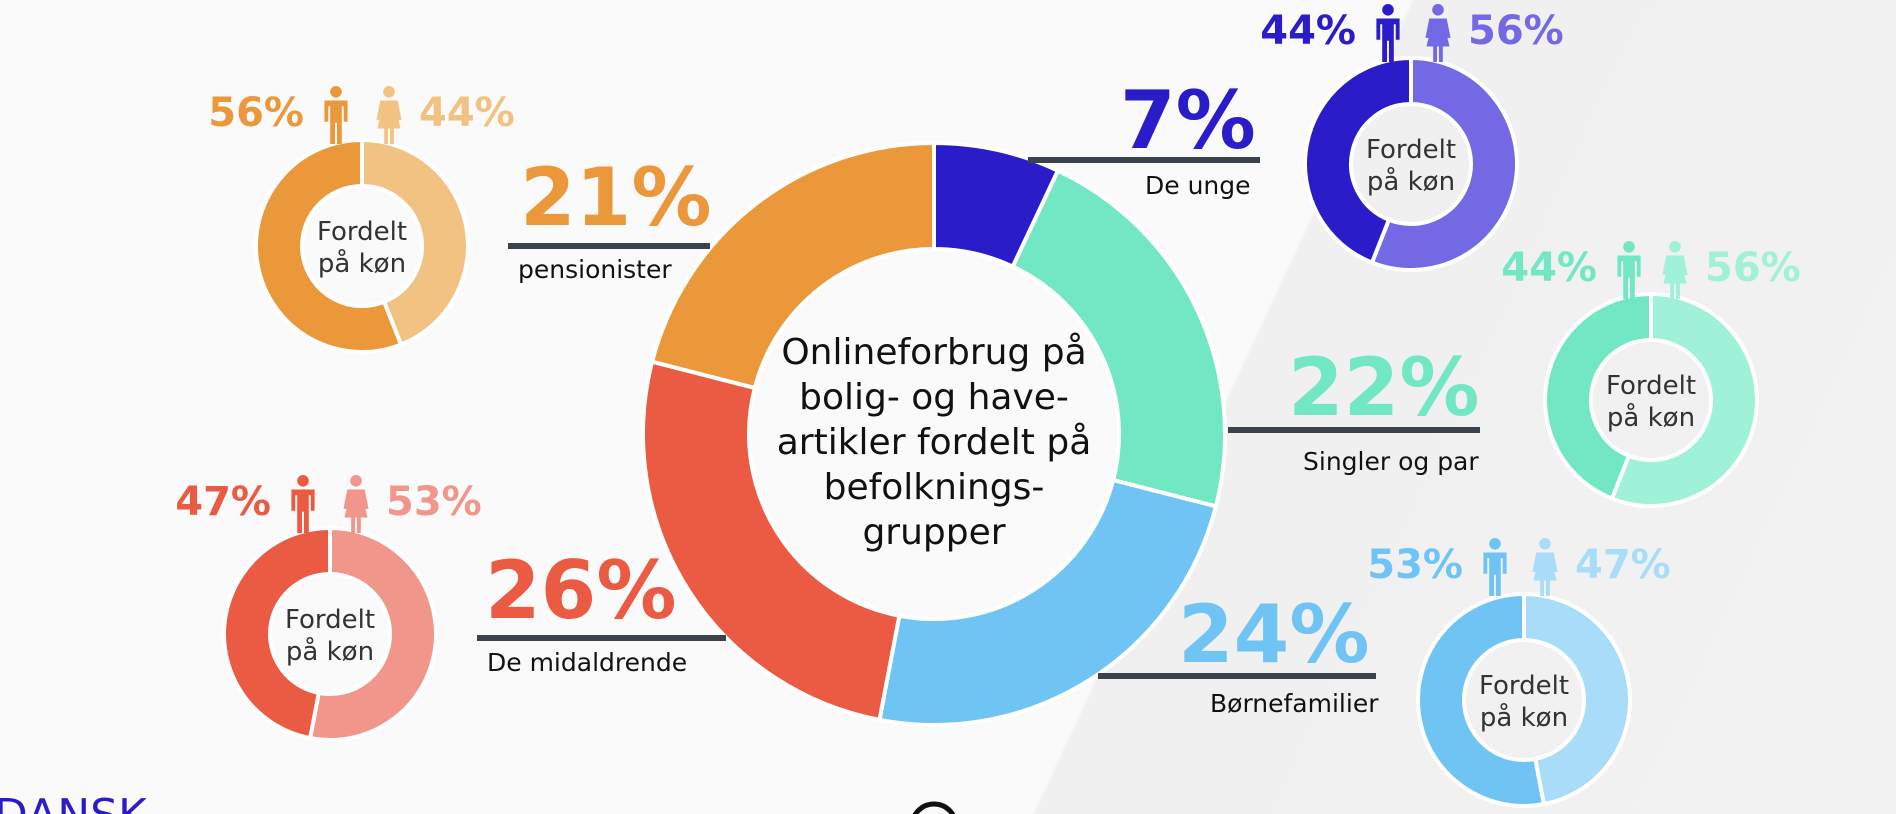 This screenshot has width=1896, height=814. I want to click on female-share-label: 47%, so click(1623, 565).